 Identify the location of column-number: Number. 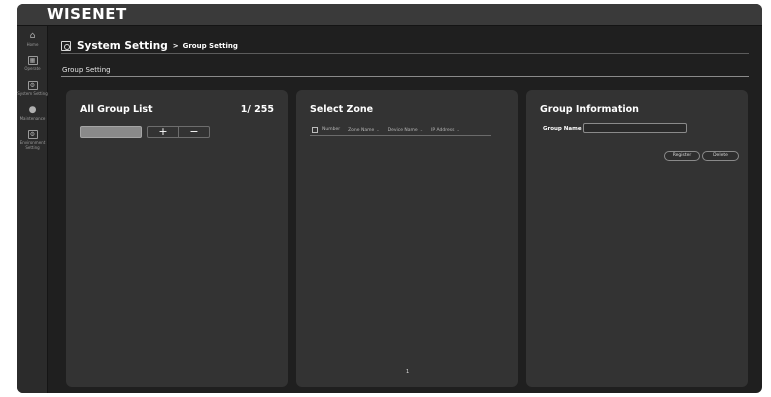
(331, 129).